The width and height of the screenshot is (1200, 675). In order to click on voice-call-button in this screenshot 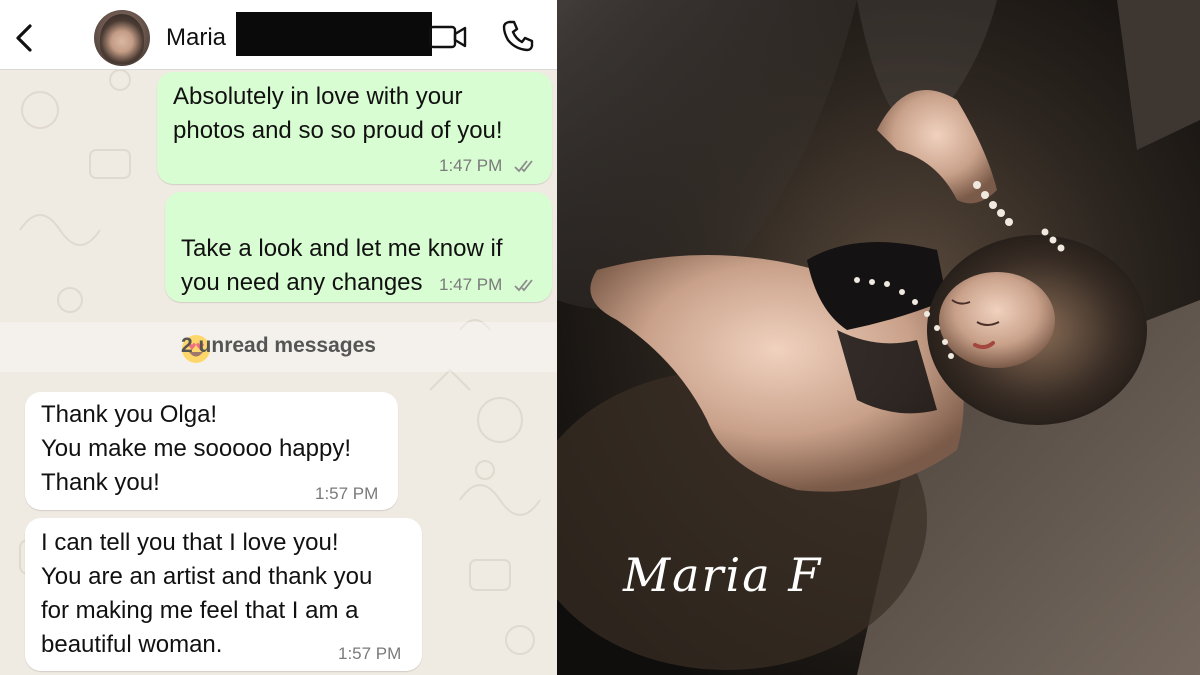, I will do `click(518, 36)`.